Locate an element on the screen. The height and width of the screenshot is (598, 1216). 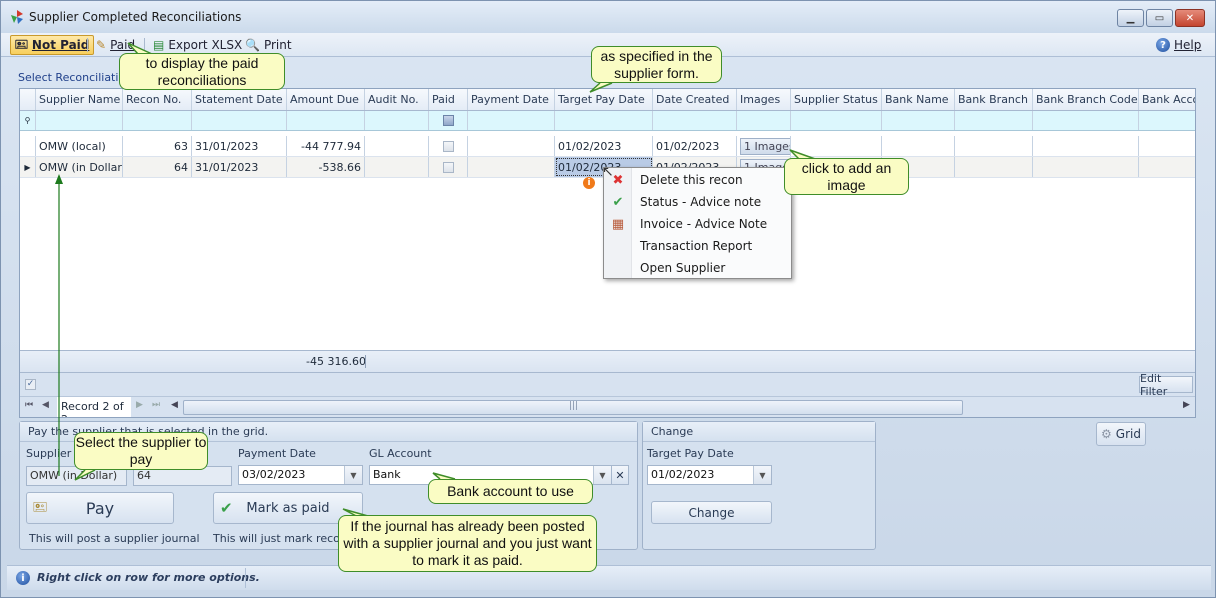
column-header: Bank Name is located at coordinates (918, 99).